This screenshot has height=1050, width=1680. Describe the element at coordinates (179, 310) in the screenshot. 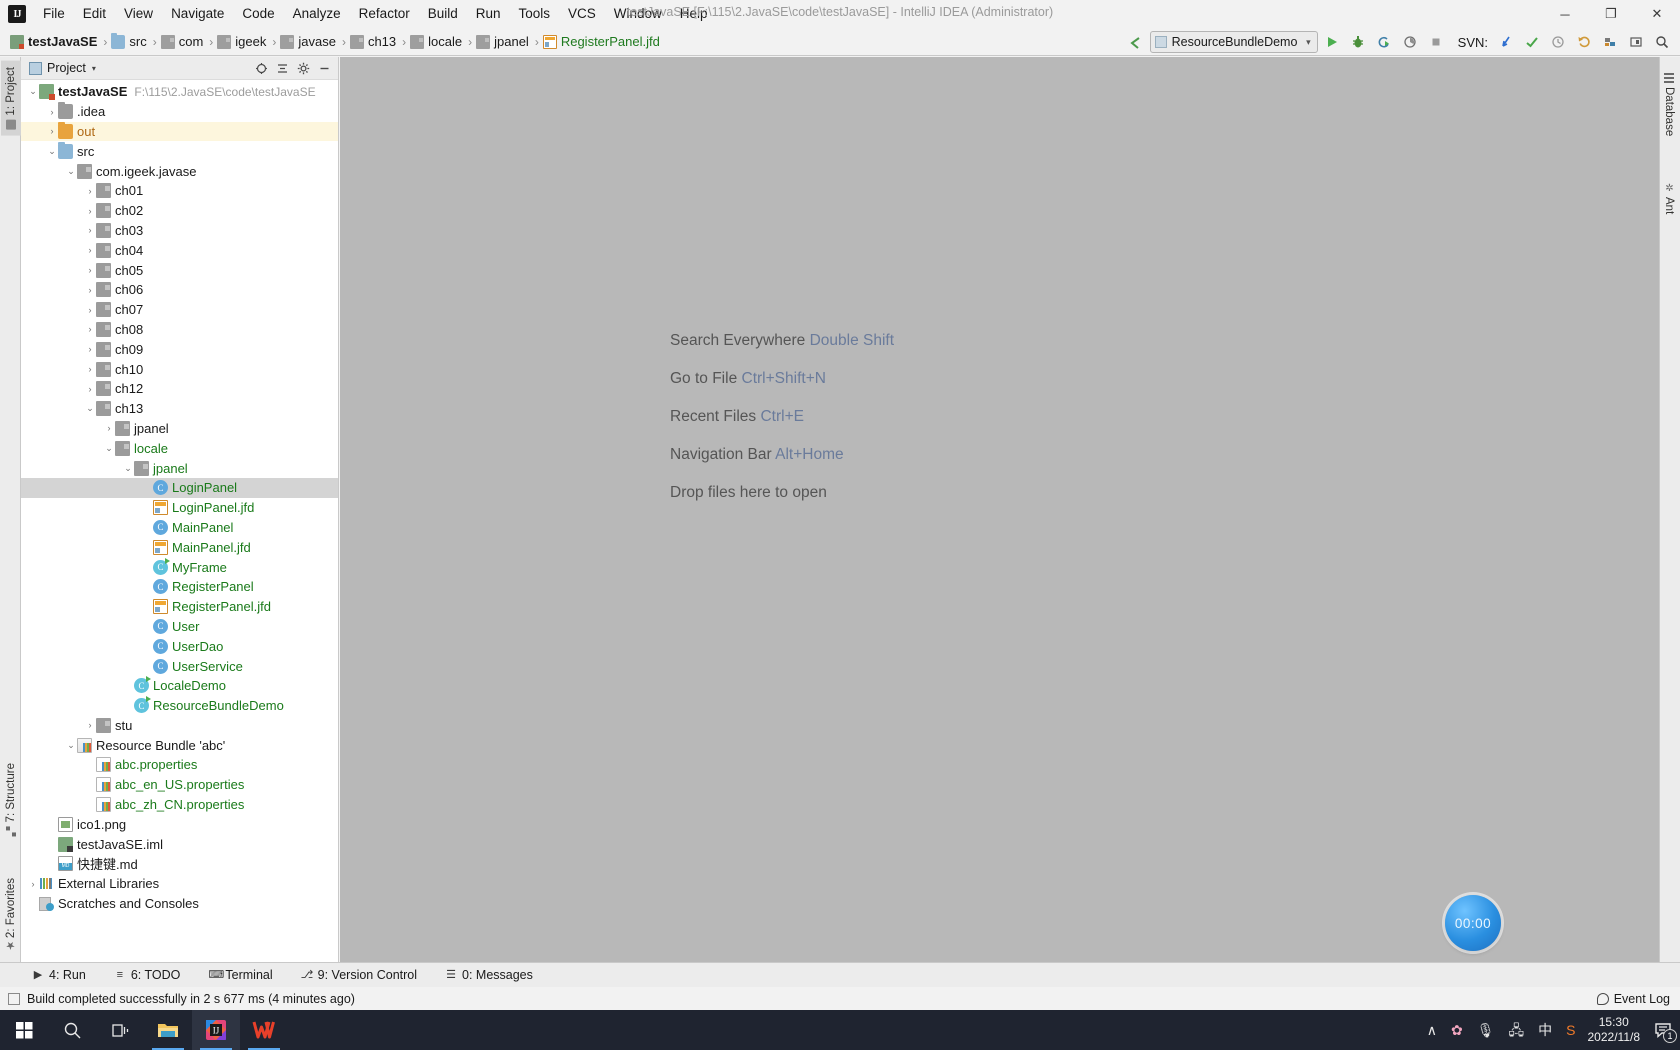

I see `tree-node-ch07: › ch07` at that location.